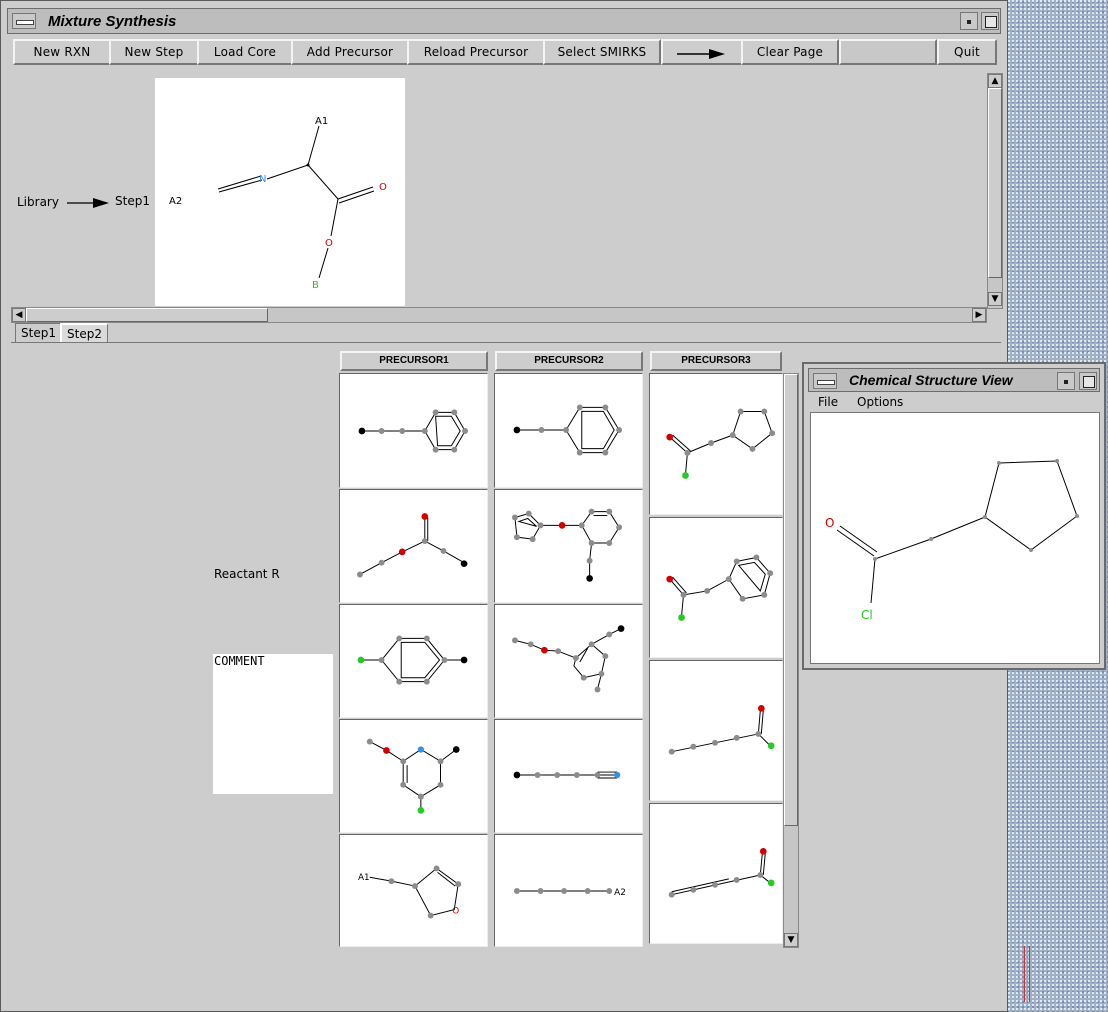 The width and height of the screenshot is (1108, 1012). What do you see at coordinates (273, 724) in the screenshot?
I see `comment-field: COMMENT` at bounding box center [273, 724].